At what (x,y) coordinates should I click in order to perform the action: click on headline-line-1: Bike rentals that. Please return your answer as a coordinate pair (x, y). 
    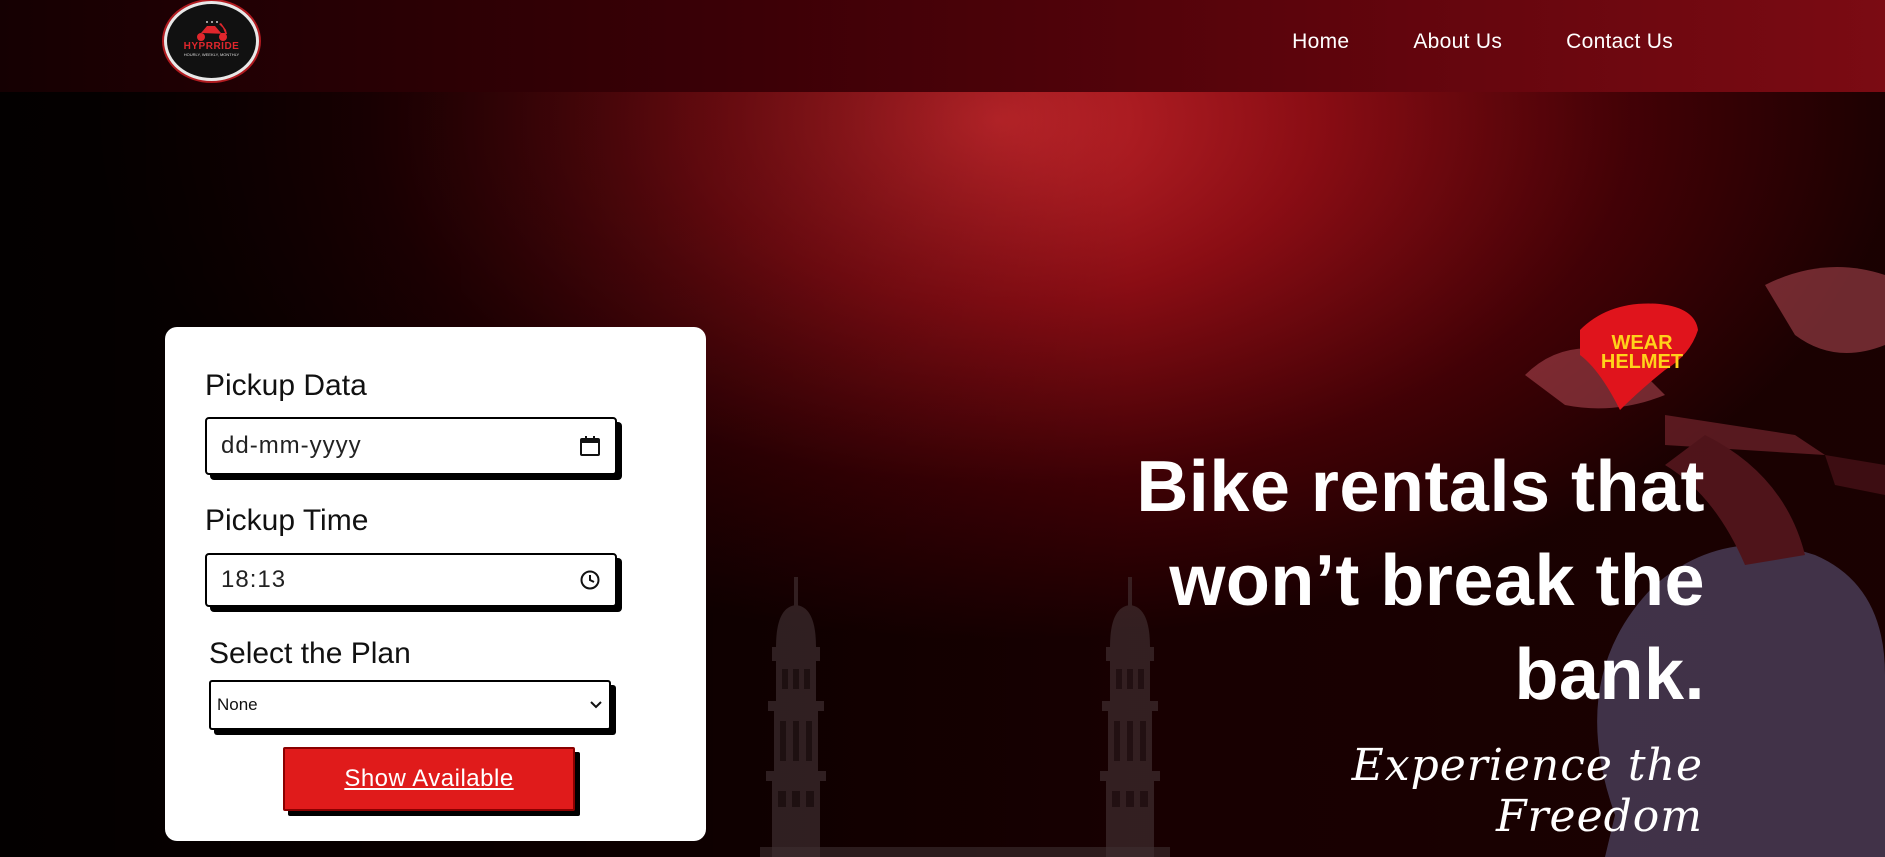
    Looking at the image, I should click on (1420, 487).